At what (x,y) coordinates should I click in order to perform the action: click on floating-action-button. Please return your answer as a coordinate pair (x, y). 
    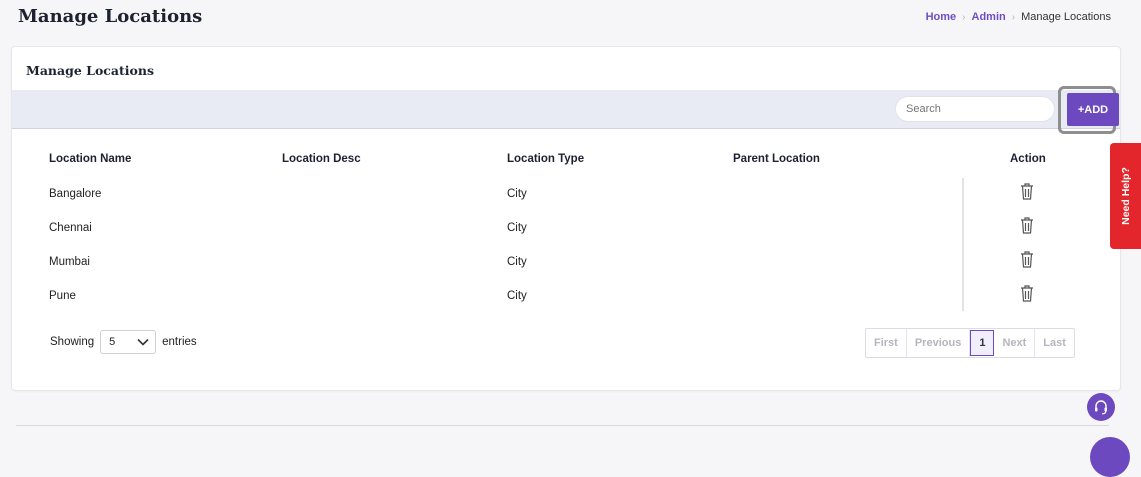
    Looking at the image, I should click on (1110, 457).